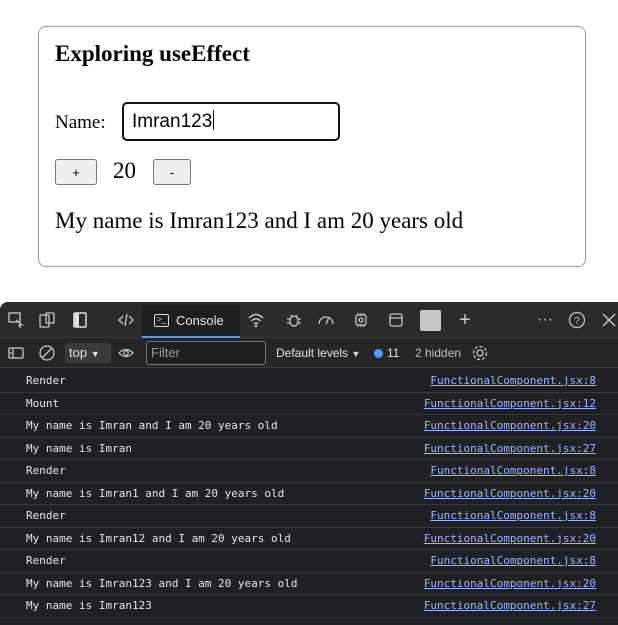 This screenshot has width=618, height=625. Describe the element at coordinates (200, 320) in the screenshot. I see `tab-console-label: Console` at that location.